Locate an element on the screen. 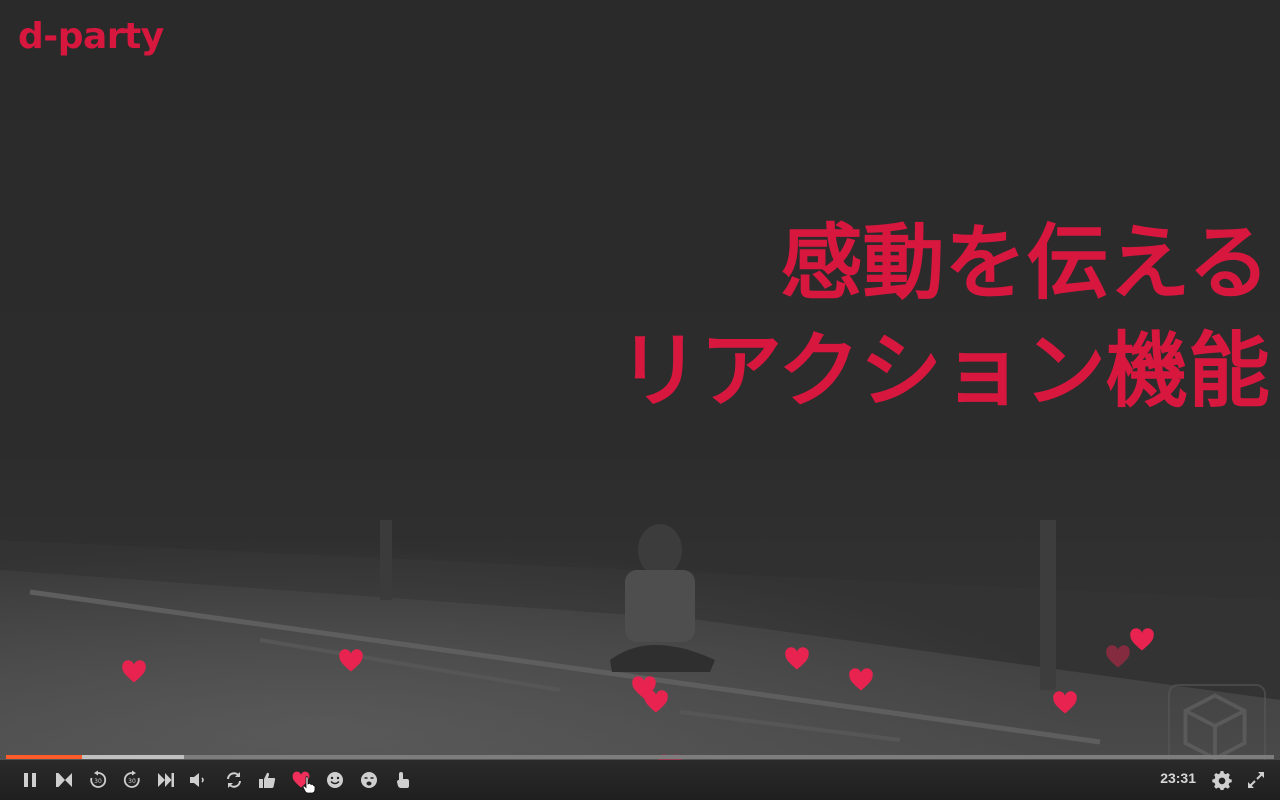 This screenshot has width=1280, height=800. volume-button is located at coordinates (198, 780).